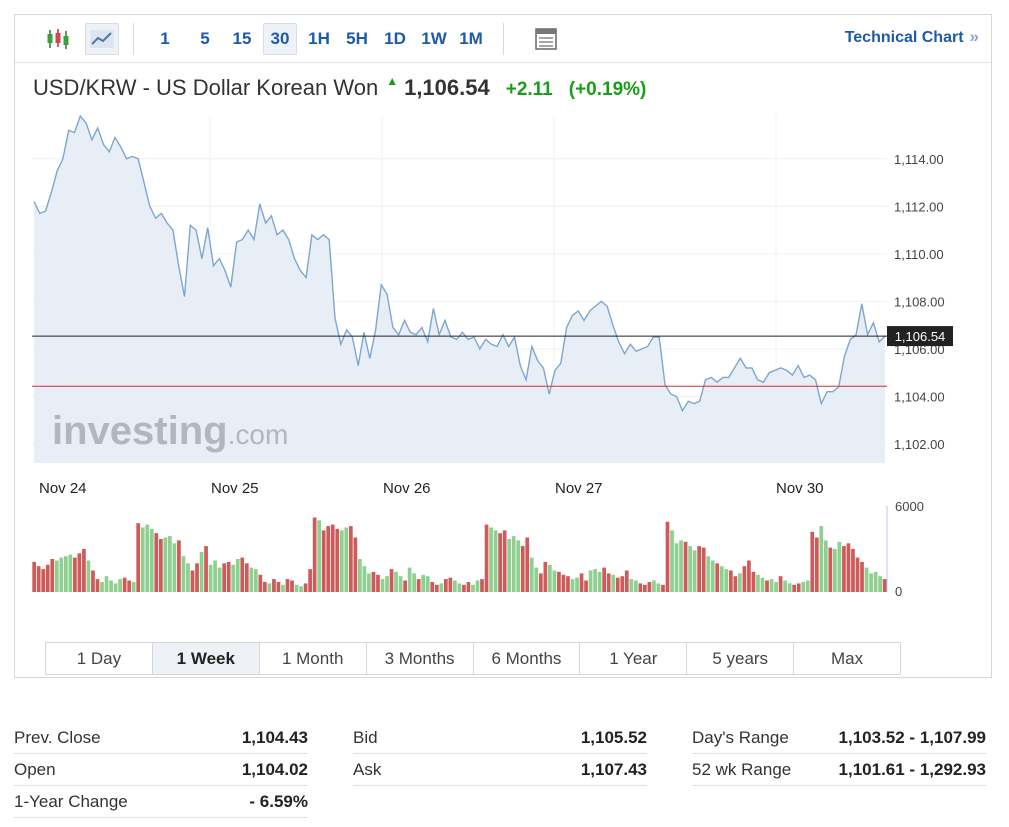  What do you see at coordinates (313, 658) in the screenshot?
I see `range-tab-1-month: 1 Month` at bounding box center [313, 658].